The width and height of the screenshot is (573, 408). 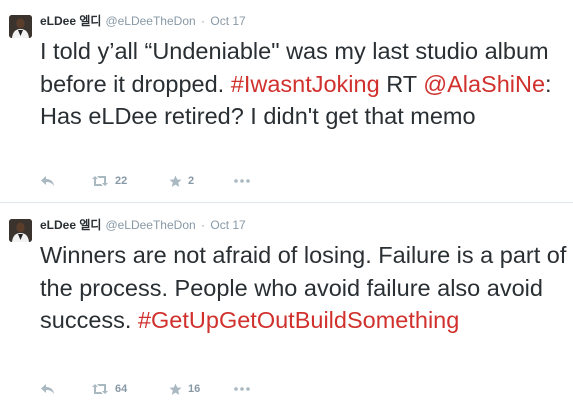 What do you see at coordinates (109, 181) in the screenshot?
I see `retweet-button: 22` at bounding box center [109, 181].